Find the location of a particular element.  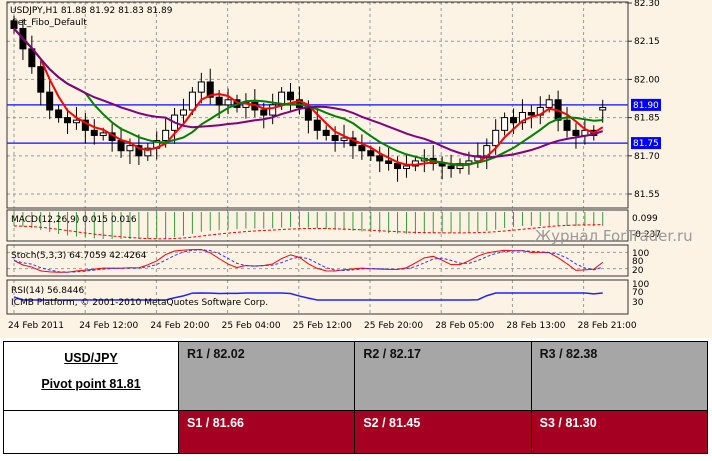

empty-cell is located at coordinates (91, 432).